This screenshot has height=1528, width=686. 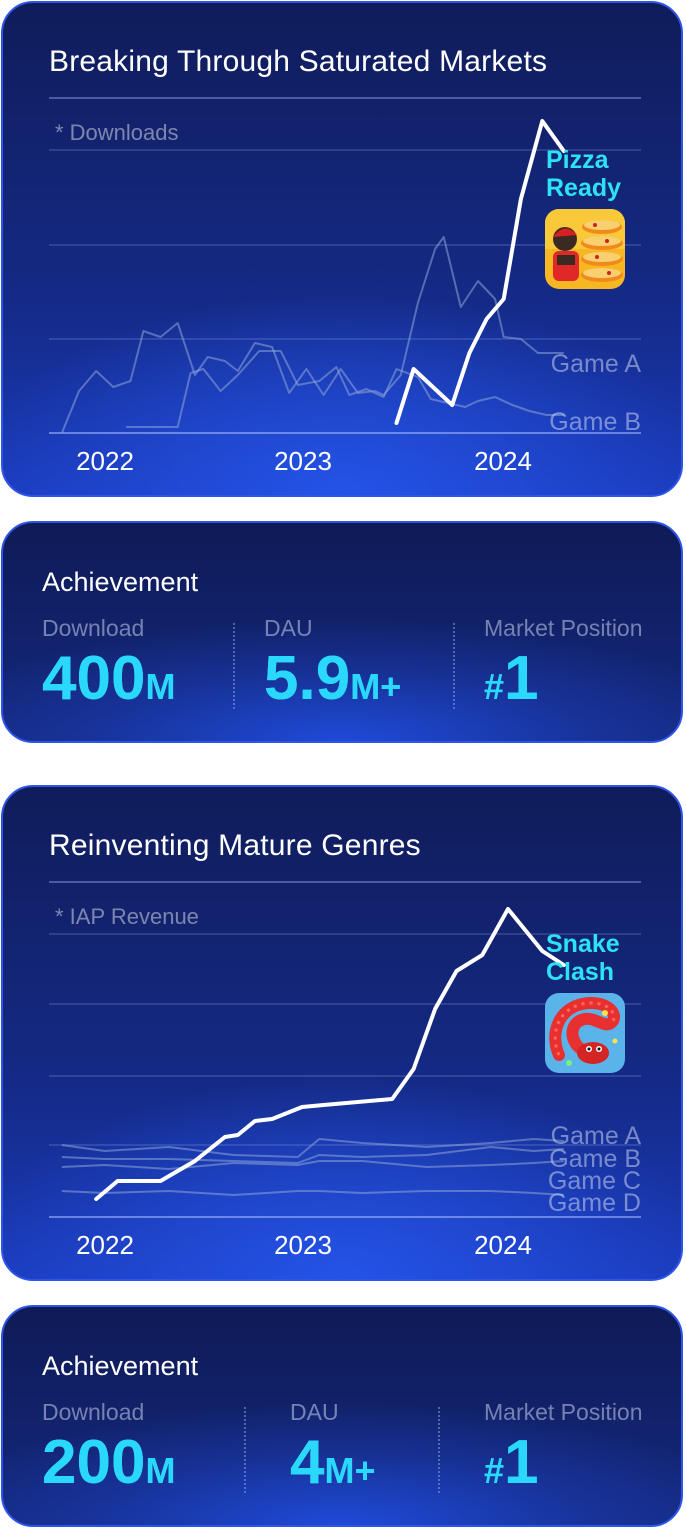 I want to click on series-label: Game B, so click(x=595, y=422).